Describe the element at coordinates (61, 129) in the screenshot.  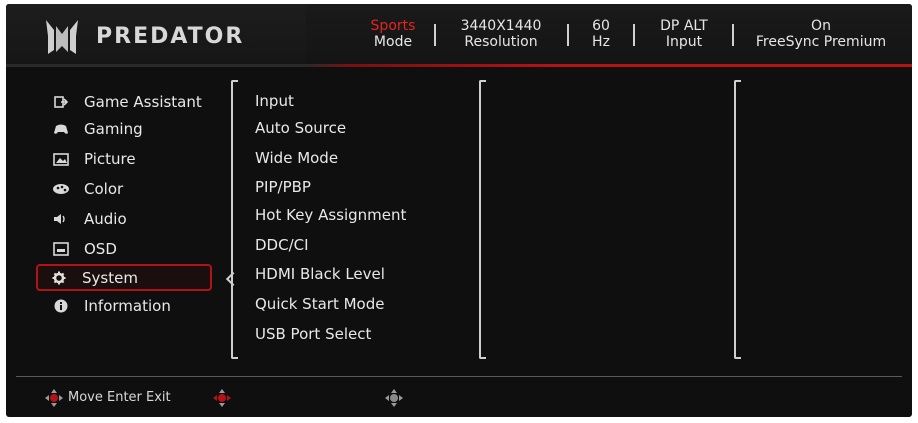
I see `gaming-icon` at that location.